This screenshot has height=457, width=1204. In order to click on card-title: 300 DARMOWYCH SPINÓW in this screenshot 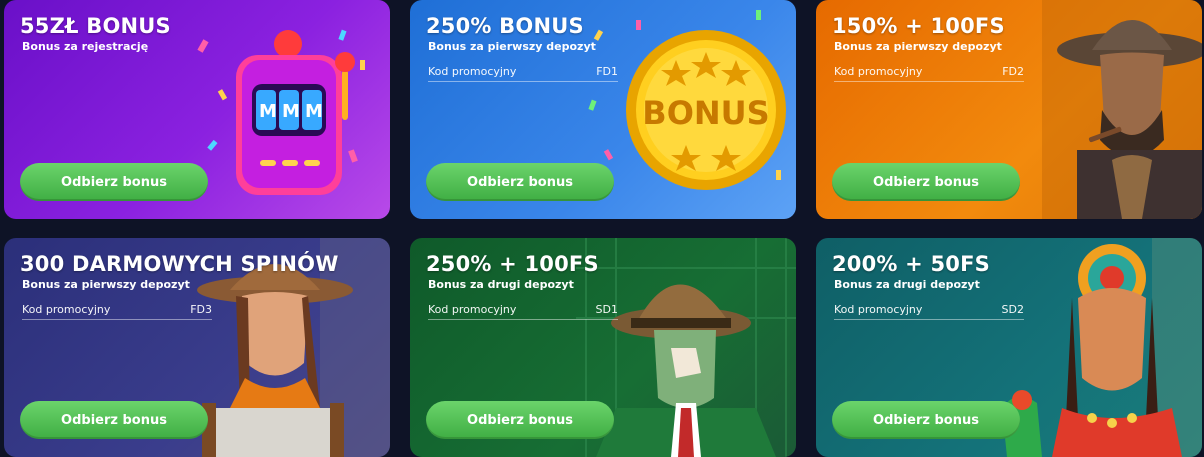, I will do `click(179, 264)`.